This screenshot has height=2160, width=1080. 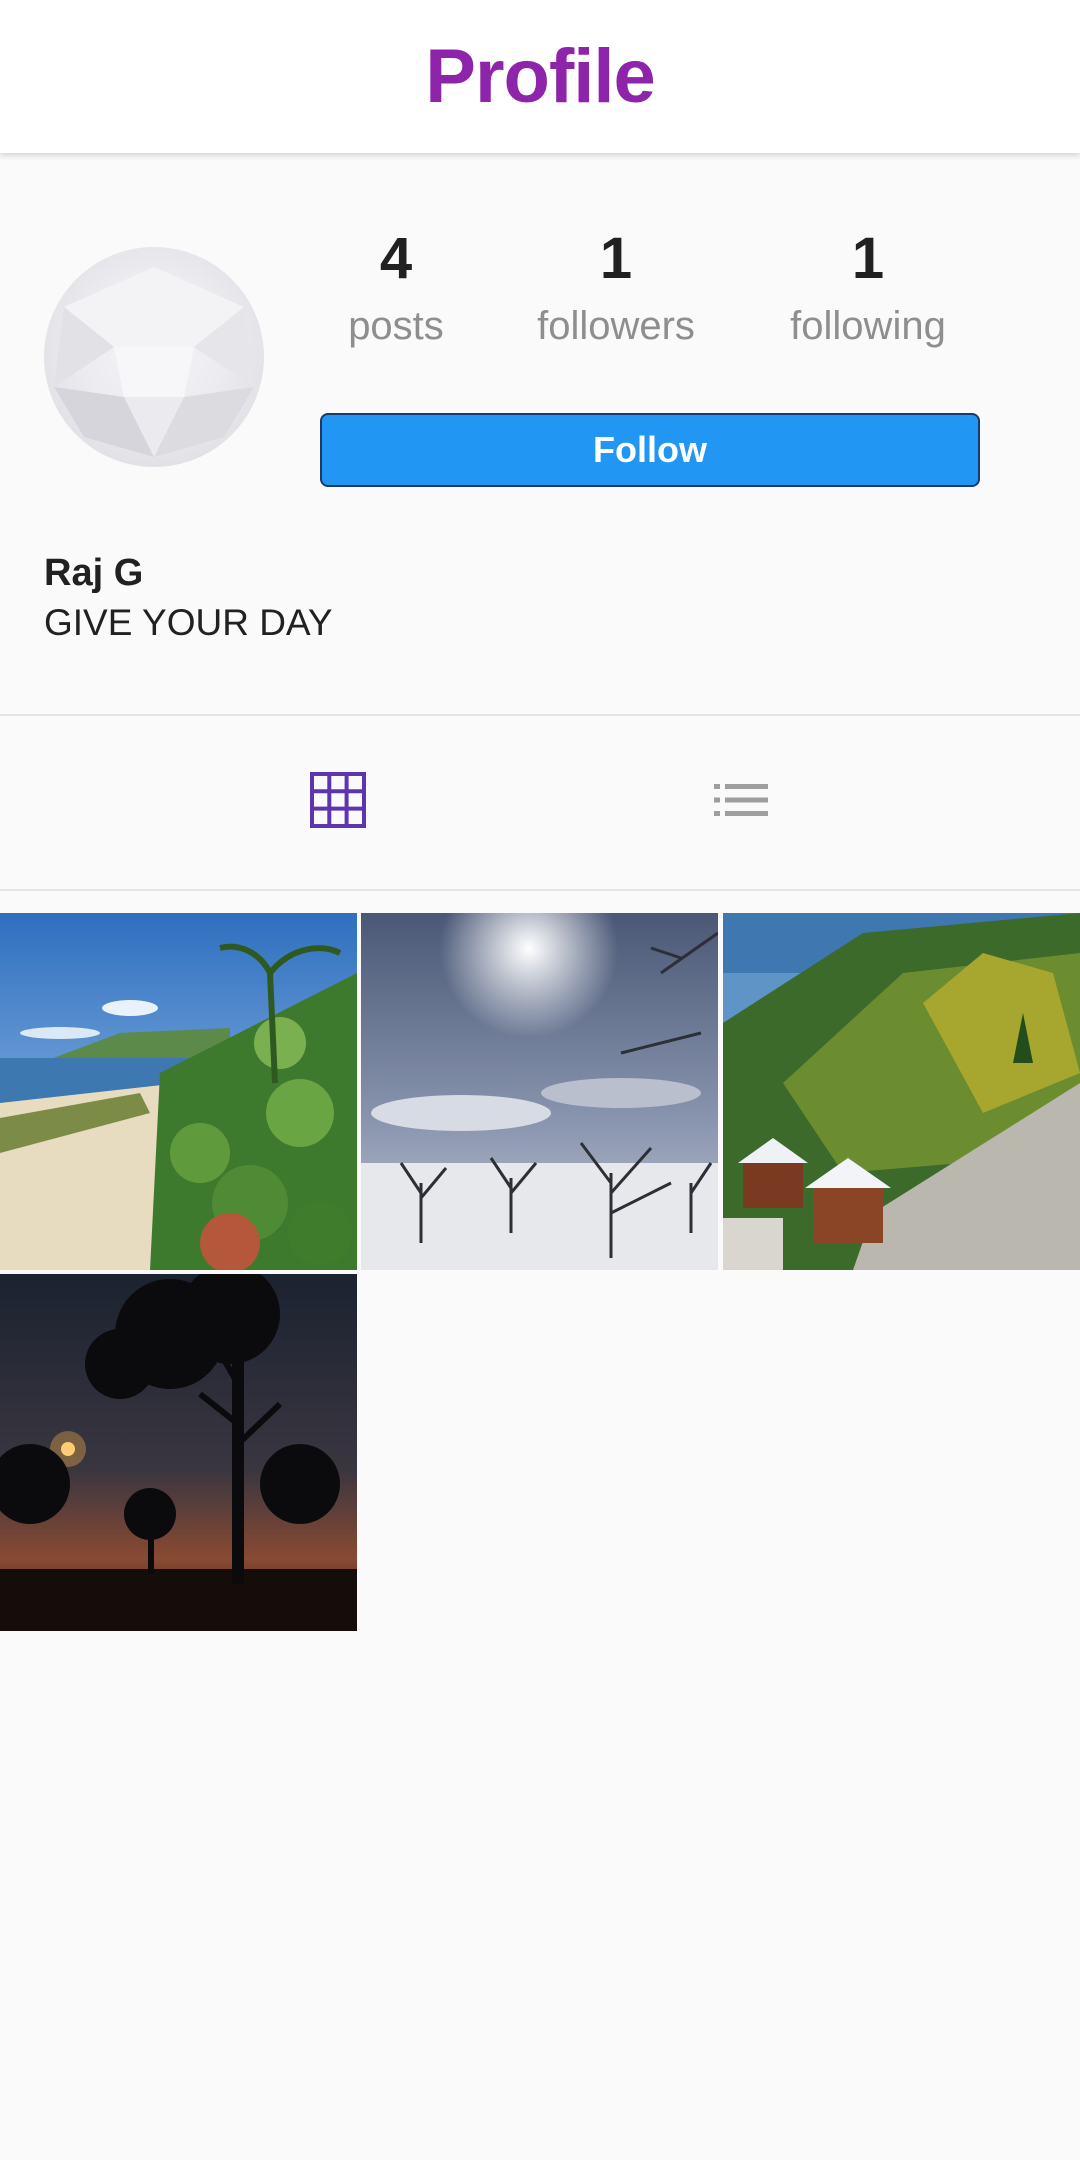 What do you see at coordinates (396, 326) in the screenshot?
I see `posts-count-label: posts` at bounding box center [396, 326].